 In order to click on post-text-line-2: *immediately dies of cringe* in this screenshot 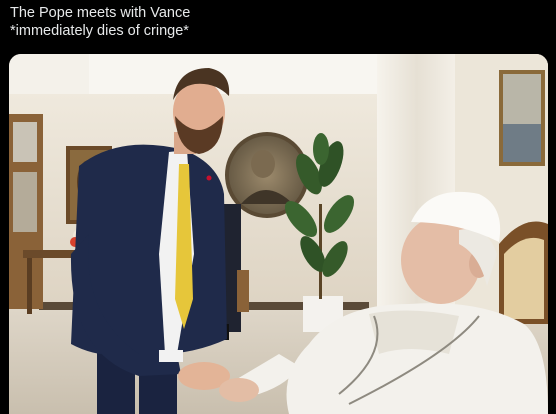, I will do `click(99, 31)`.